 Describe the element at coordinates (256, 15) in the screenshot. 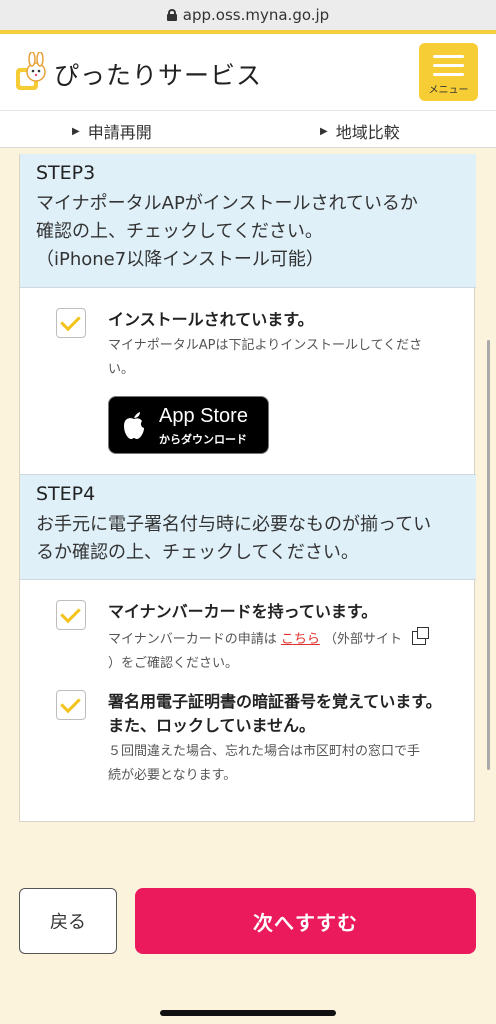

I see `url-text: app.oss.myna.go.jp` at that location.